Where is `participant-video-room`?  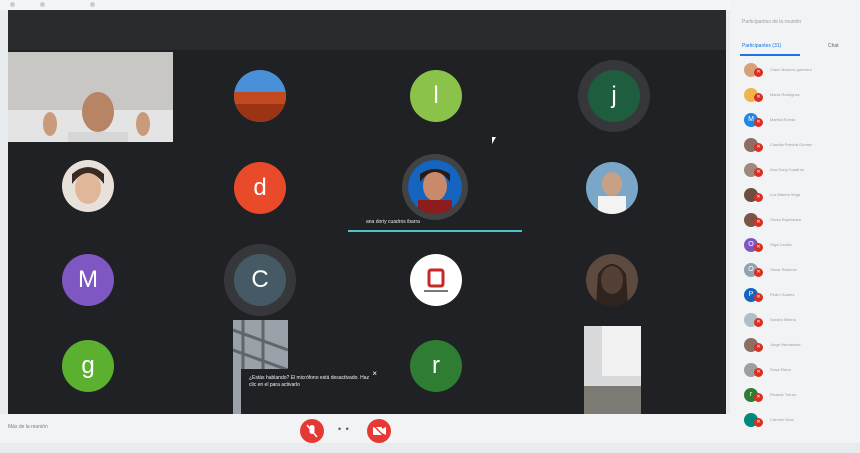 participant-video-room is located at coordinates (612, 370).